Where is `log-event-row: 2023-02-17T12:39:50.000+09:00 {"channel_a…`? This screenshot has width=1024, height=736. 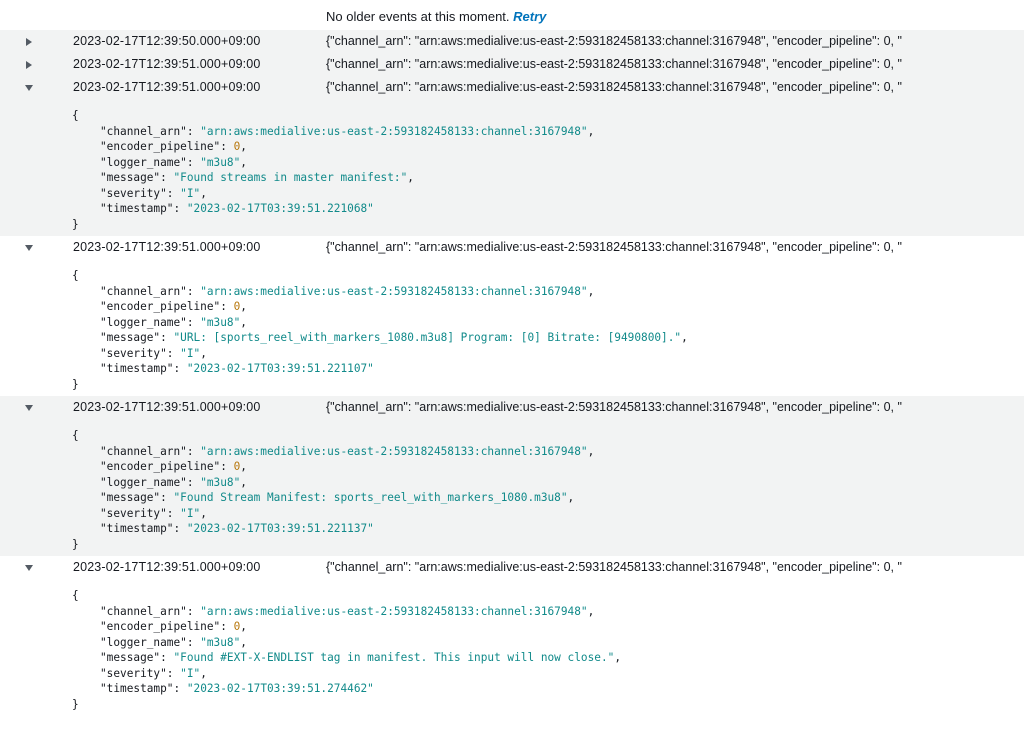 log-event-row: 2023-02-17T12:39:50.000+09:00 {"channel_a… is located at coordinates (512, 41).